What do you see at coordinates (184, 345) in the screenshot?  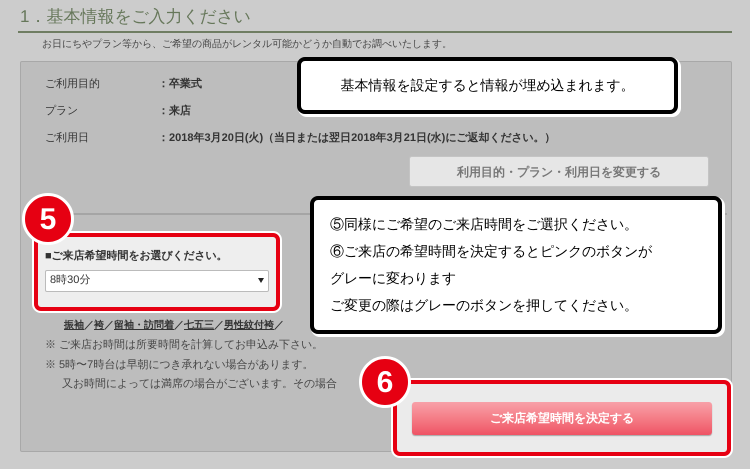 I see `note-text: ※ ご来店お時間は所要時間を計算してお申込み下さい。` at bounding box center [184, 345].